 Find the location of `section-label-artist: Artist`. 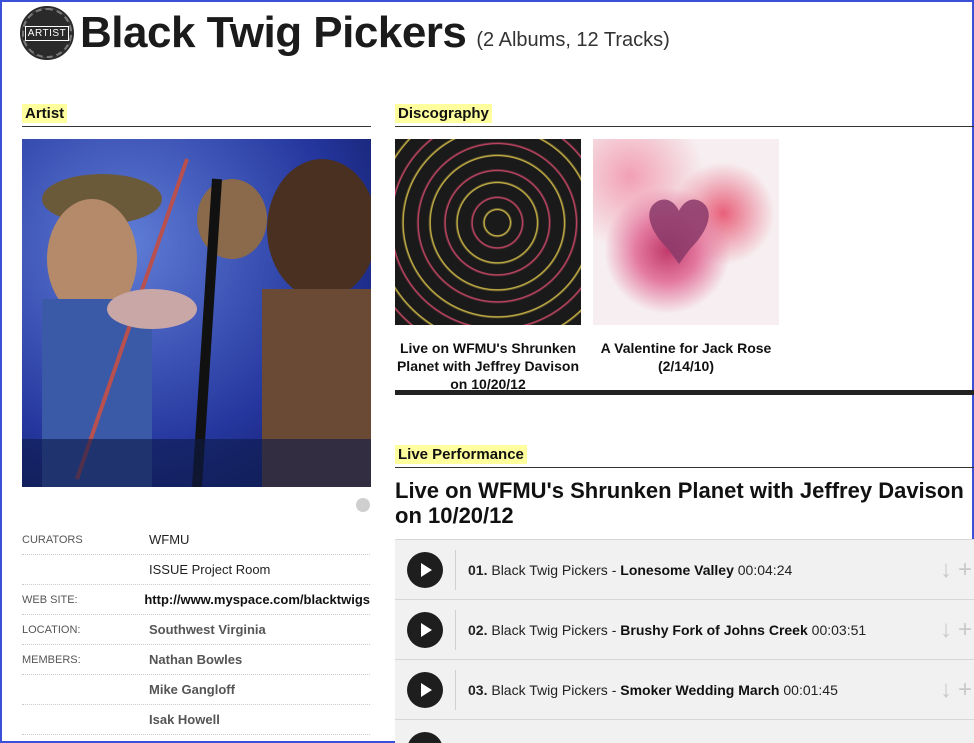

section-label-artist: Artist is located at coordinates (45, 113).